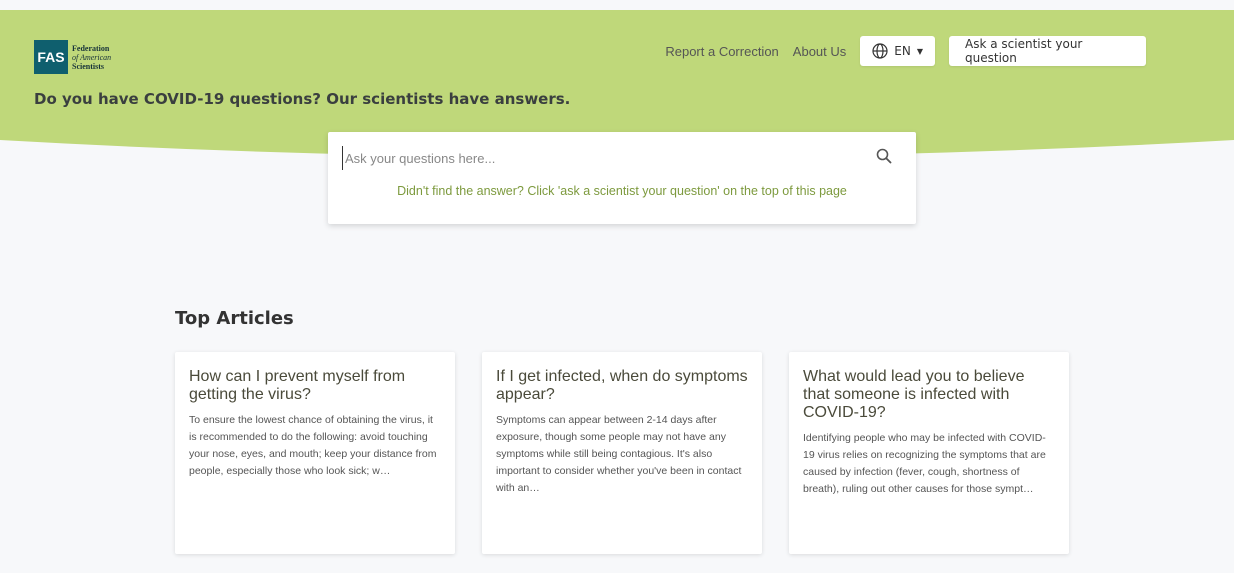  What do you see at coordinates (234, 318) in the screenshot?
I see `top-articles-title: Top Articles` at bounding box center [234, 318].